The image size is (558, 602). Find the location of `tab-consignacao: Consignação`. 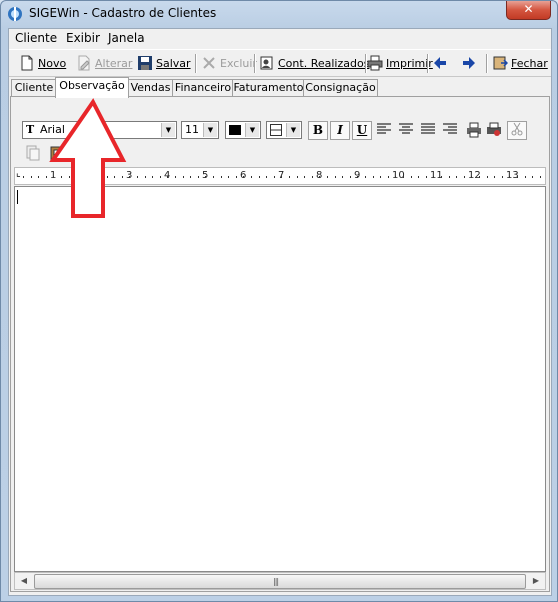

tab-consignacao: Consignação is located at coordinates (340, 88).